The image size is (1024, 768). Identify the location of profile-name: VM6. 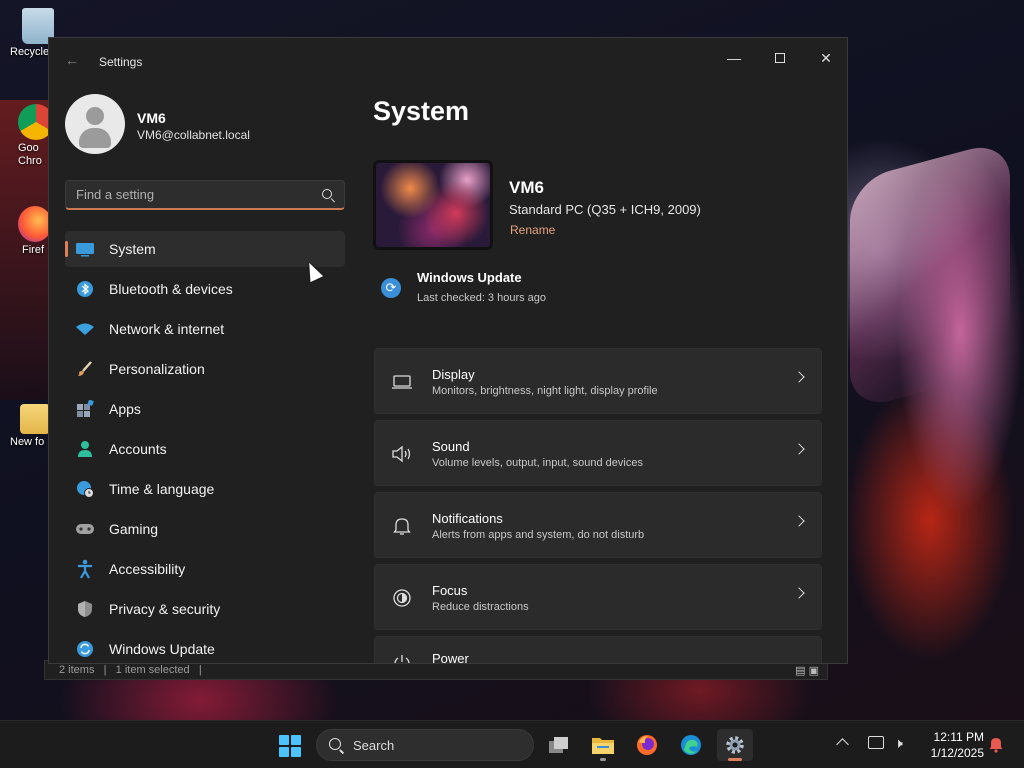
(151, 118).